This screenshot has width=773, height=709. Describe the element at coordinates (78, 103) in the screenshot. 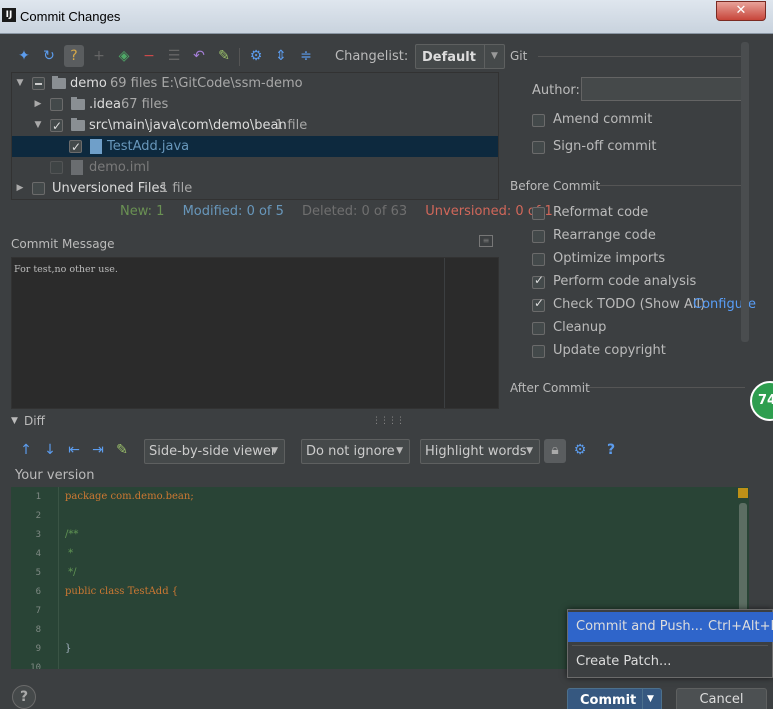

I see `folder-icon` at that location.